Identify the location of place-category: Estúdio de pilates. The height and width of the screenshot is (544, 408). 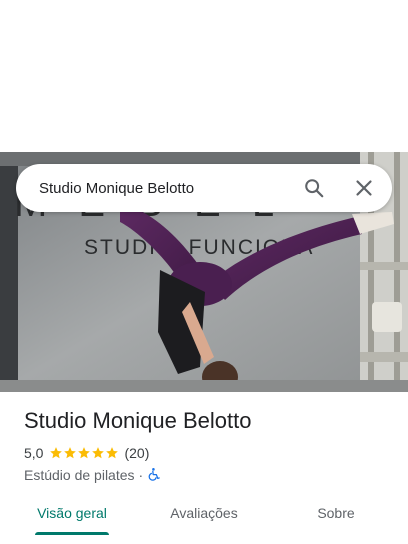
(79, 475).